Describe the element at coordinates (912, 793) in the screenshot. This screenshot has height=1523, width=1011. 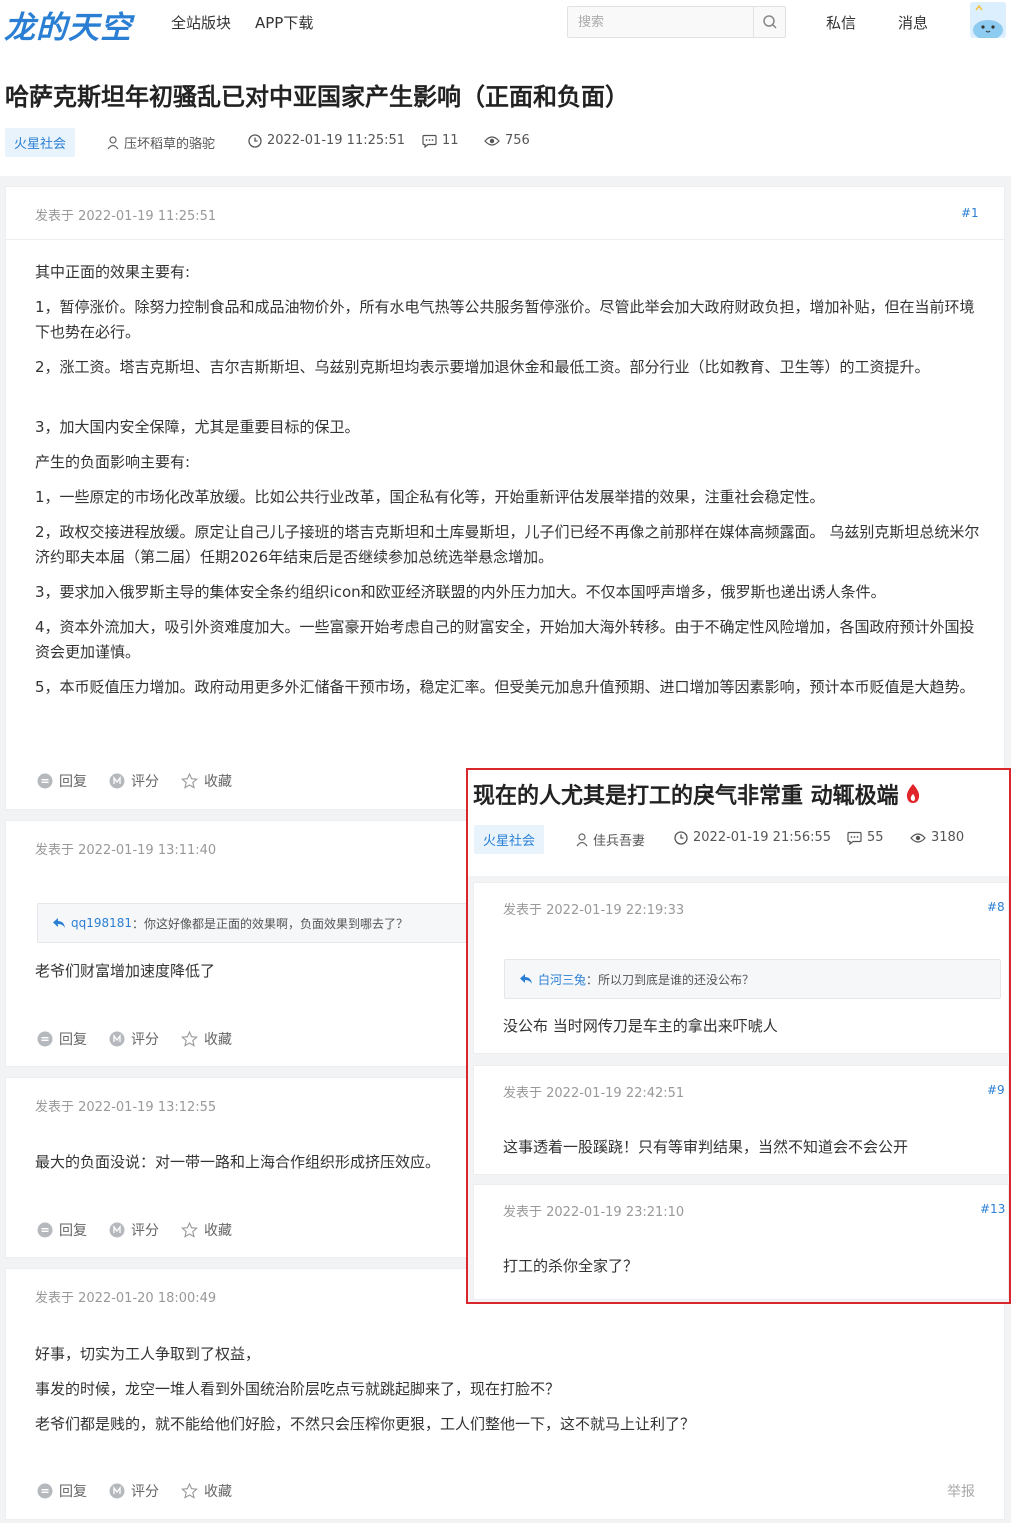
I see `hot-flame-icon` at that location.